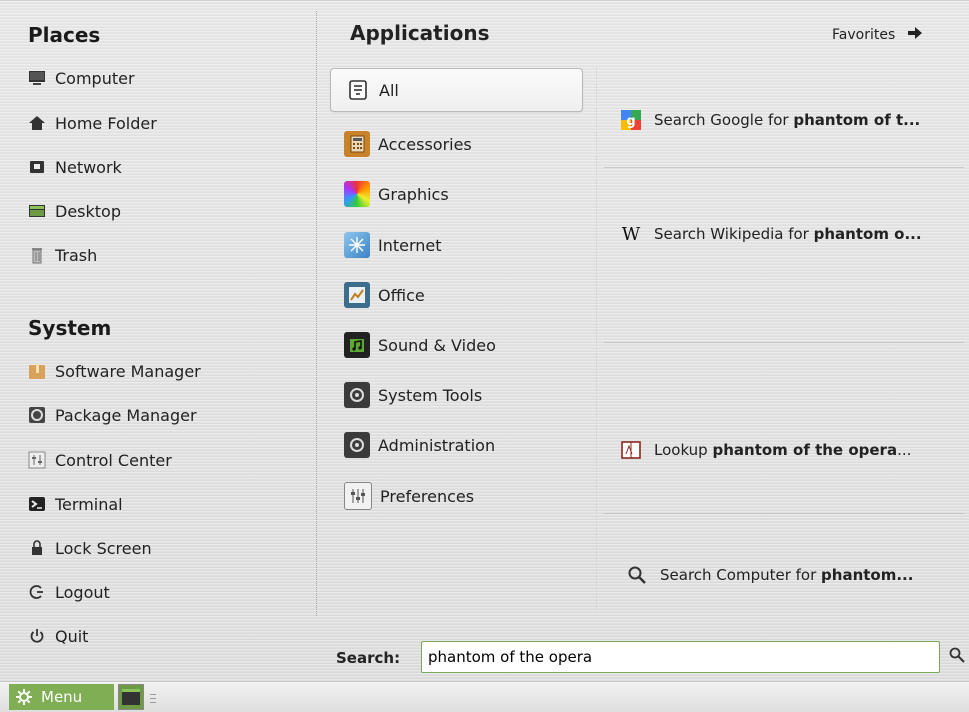 The height and width of the screenshot is (712, 969). I want to click on category-label: Graphics, so click(413, 194).